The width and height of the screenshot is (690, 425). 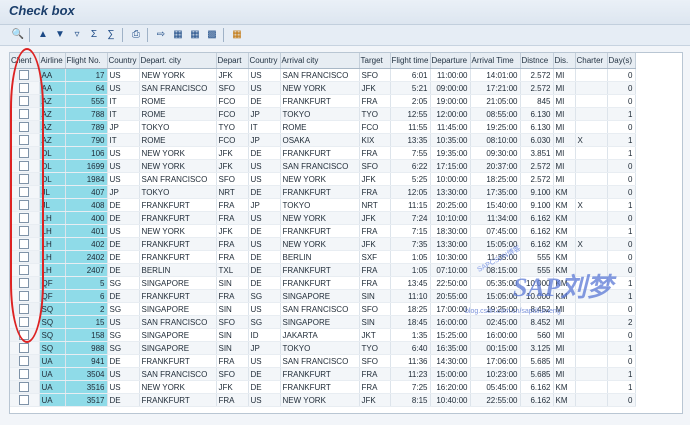 What do you see at coordinates (18, 35) in the screenshot?
I see `details-icon: 🔍` at bounding box center [18, 35].